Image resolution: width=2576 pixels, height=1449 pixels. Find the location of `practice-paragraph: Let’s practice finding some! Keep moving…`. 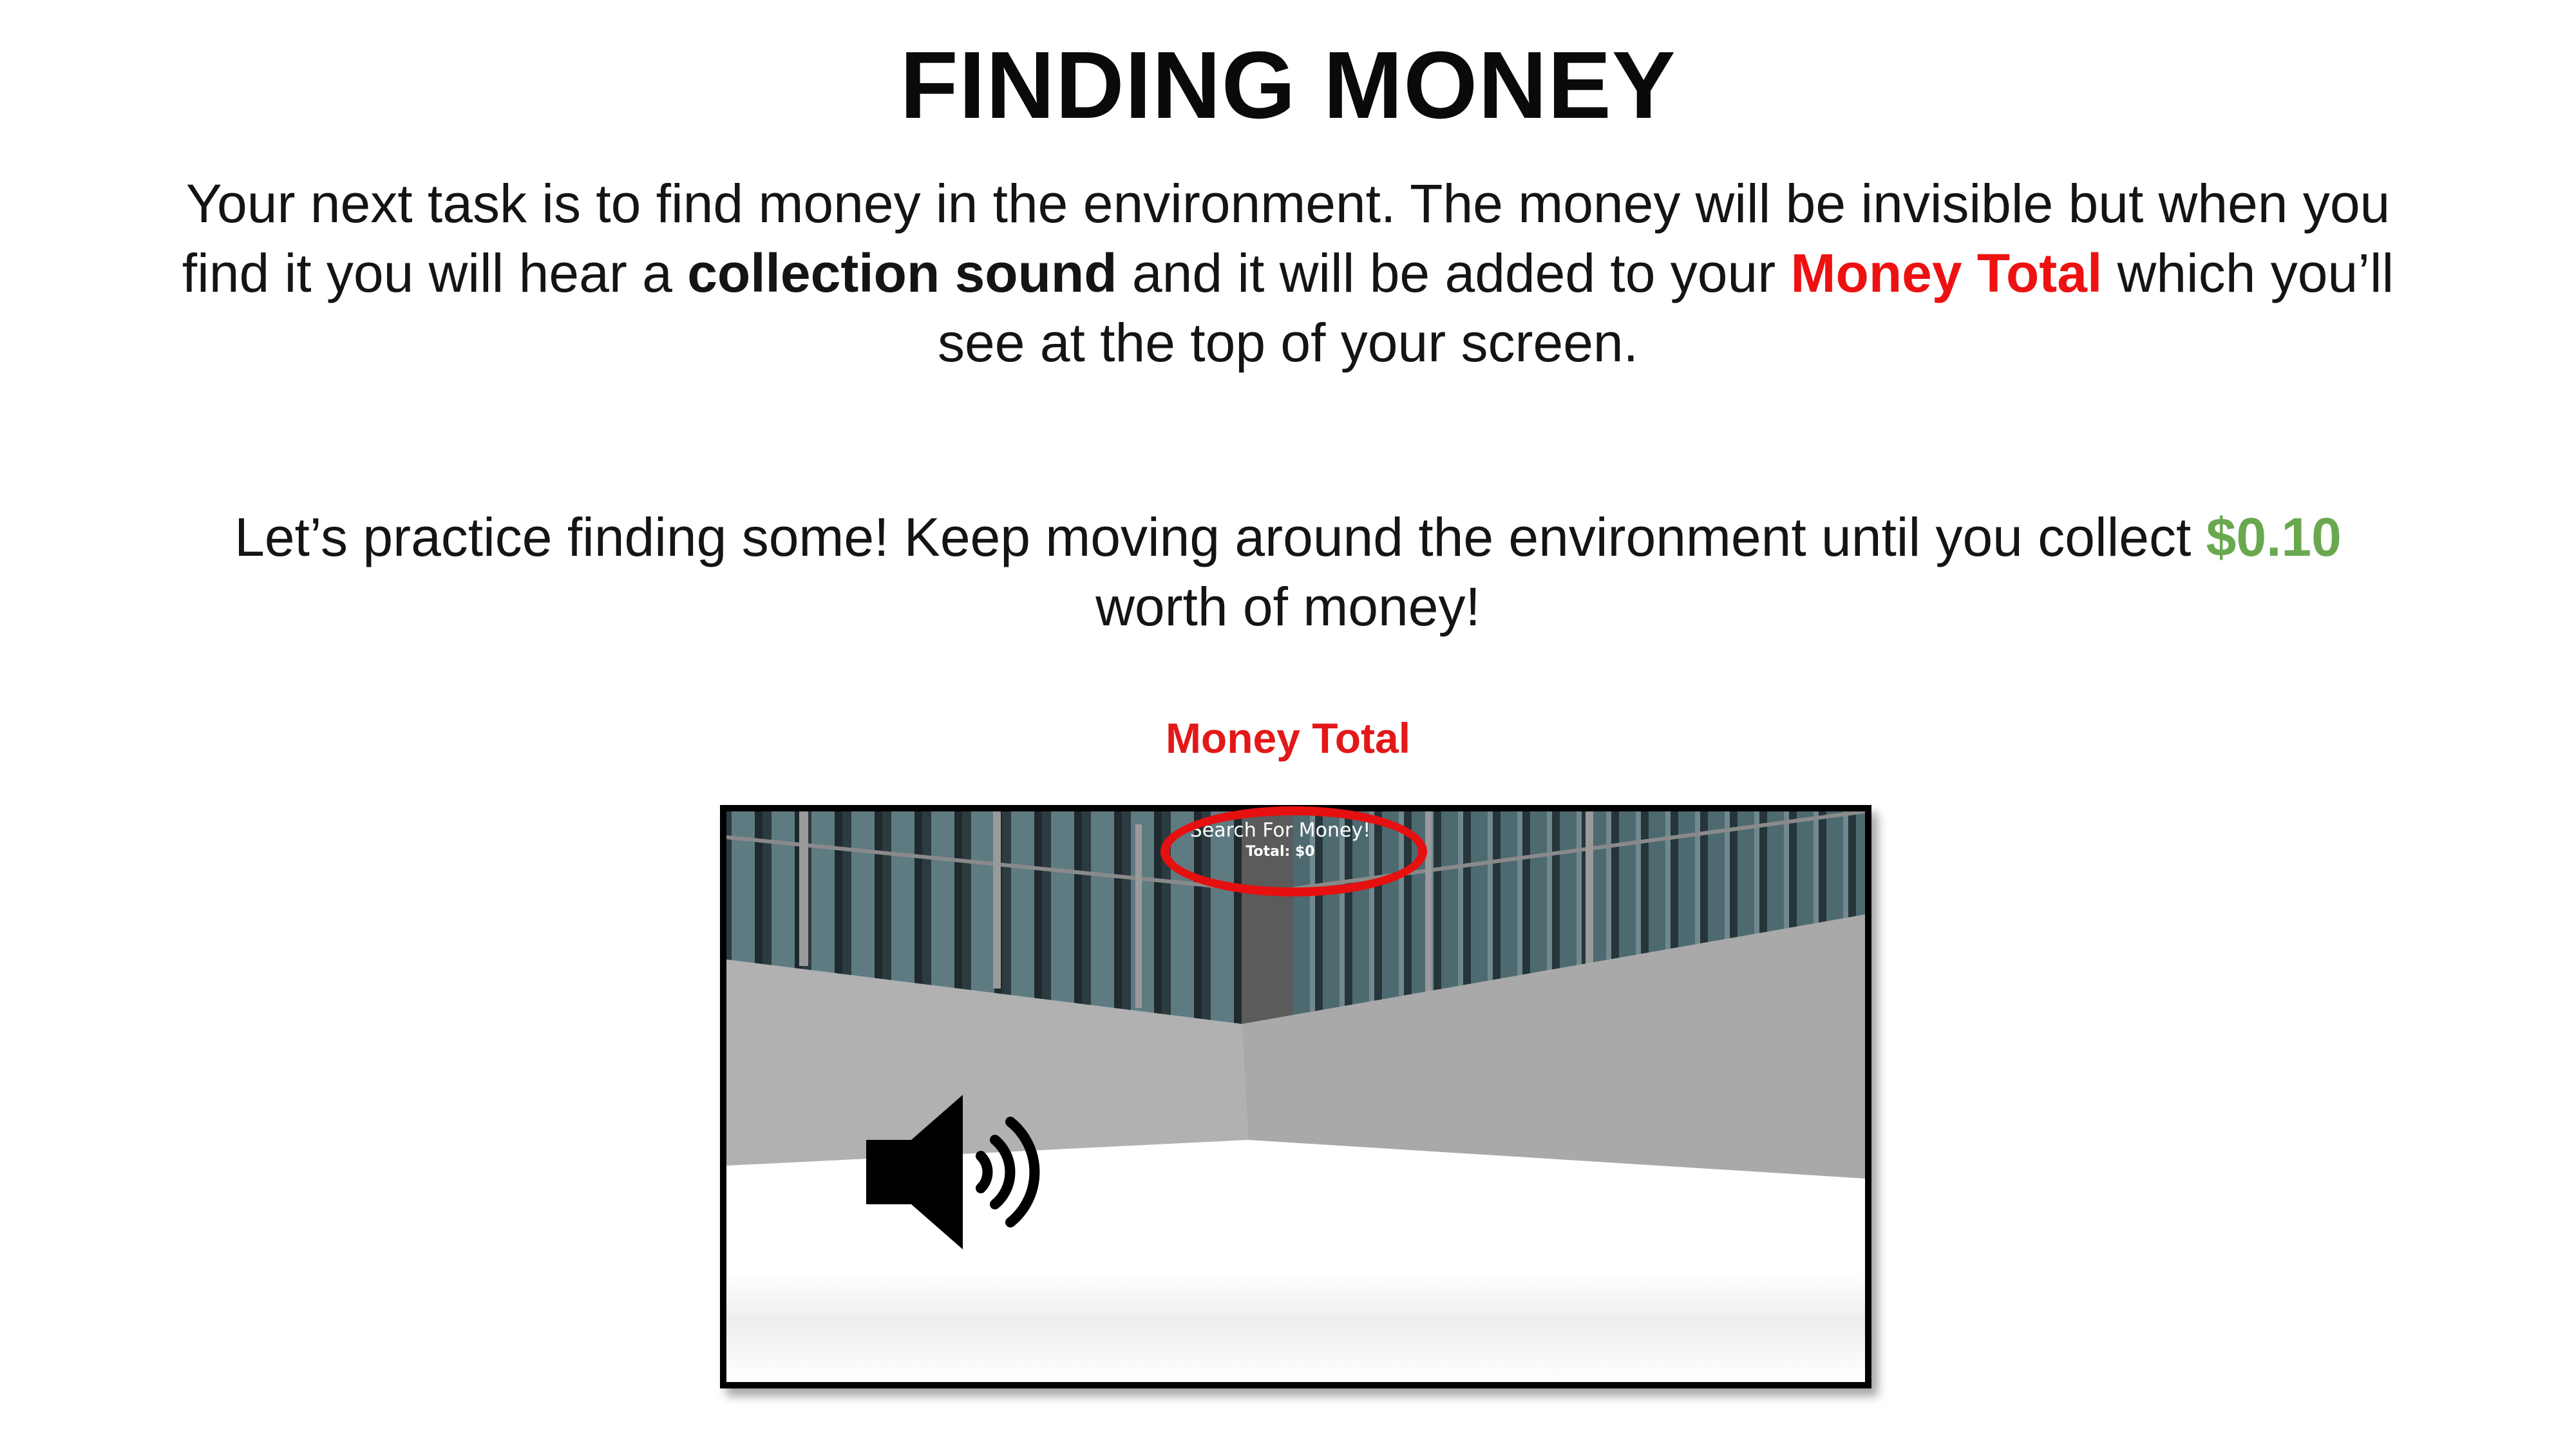

practice-paragraph: Let’s practice finding some! Keep moving… is located at coordinates (1288, 571).